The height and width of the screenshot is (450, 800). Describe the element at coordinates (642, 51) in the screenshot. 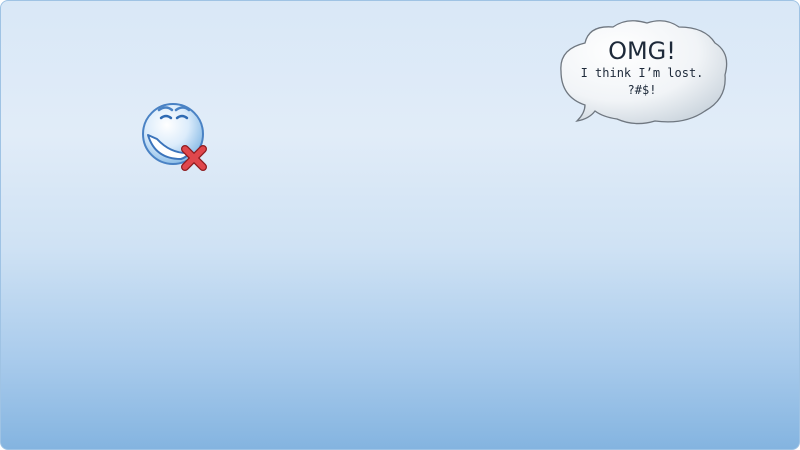

I see `bubble-title: OMG!` at that location.